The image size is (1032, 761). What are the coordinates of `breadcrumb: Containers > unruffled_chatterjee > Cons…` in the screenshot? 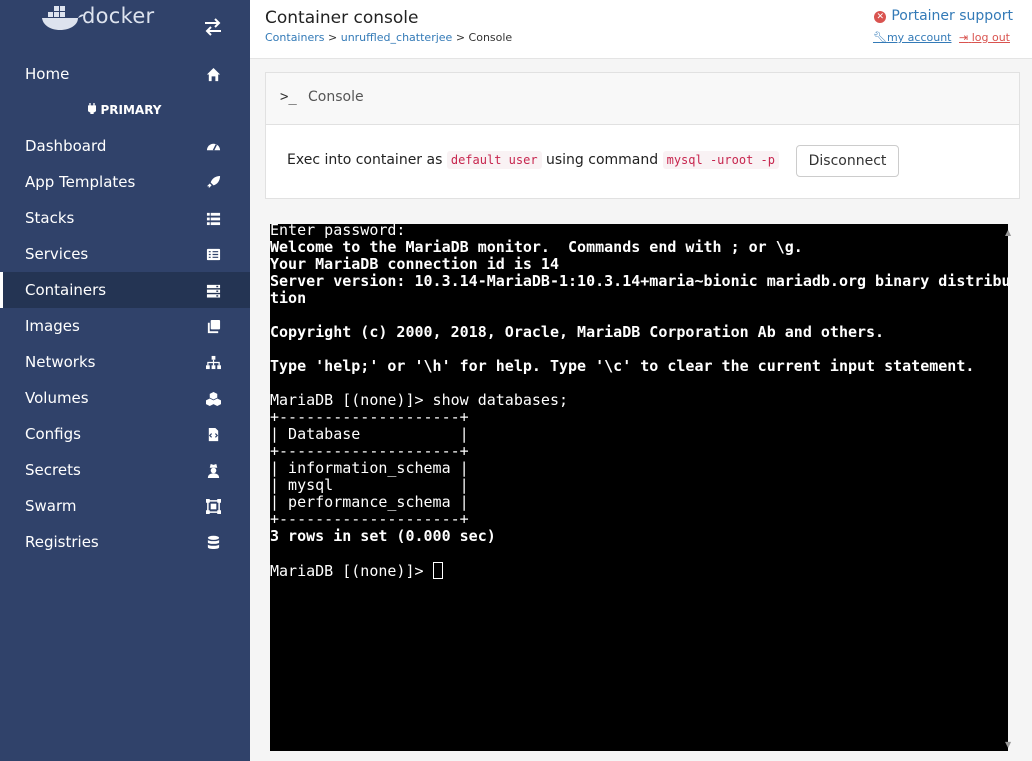 It's located at (388, 37).